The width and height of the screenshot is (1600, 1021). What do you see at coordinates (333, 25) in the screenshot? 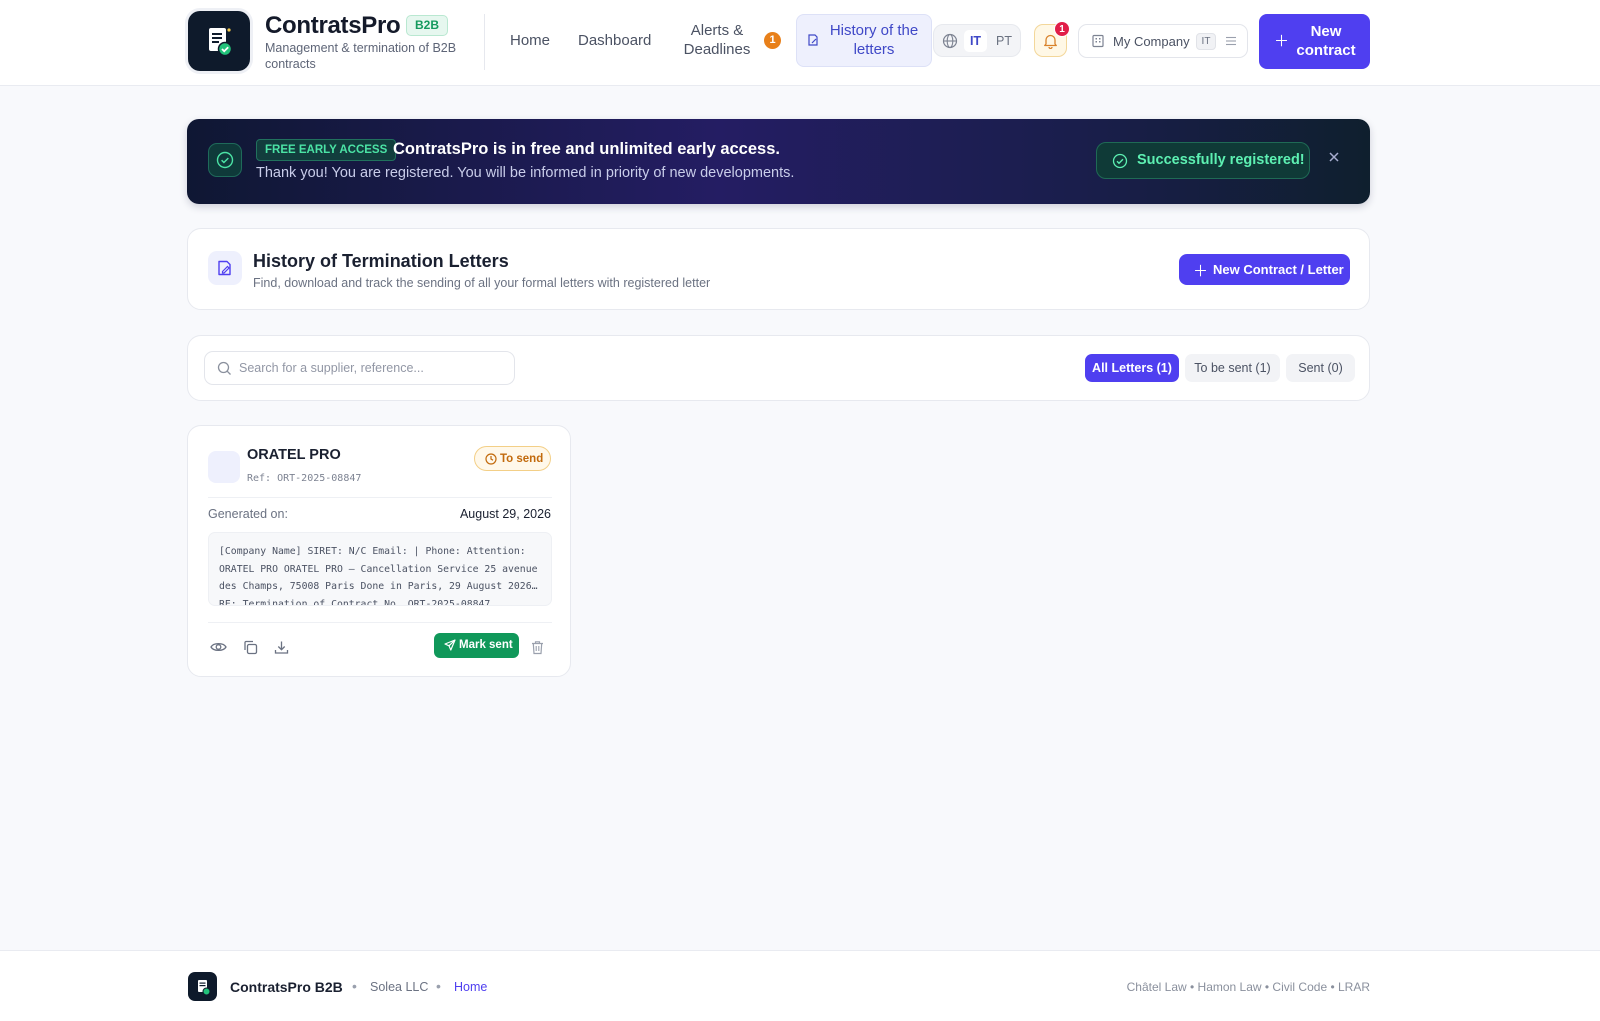
I see `brand-name: ContratsPro` at bounding box center [333, 25].